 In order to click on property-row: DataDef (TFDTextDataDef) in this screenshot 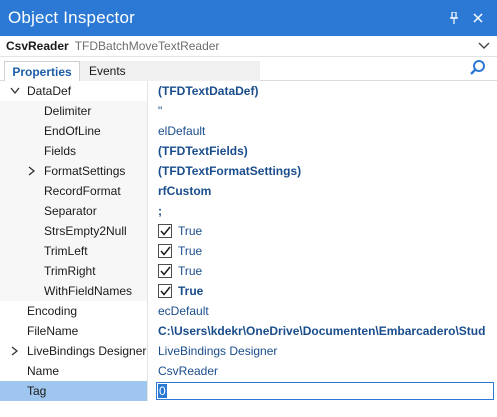, I will do `click(248, 91)`.